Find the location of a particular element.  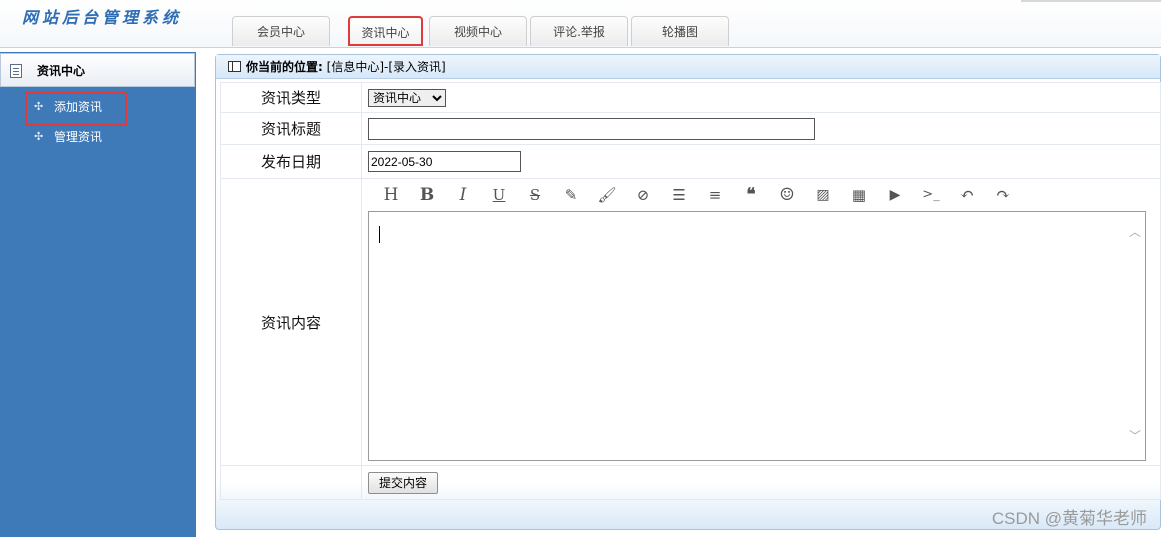

news-title-input is located at coordinates (591, 128).